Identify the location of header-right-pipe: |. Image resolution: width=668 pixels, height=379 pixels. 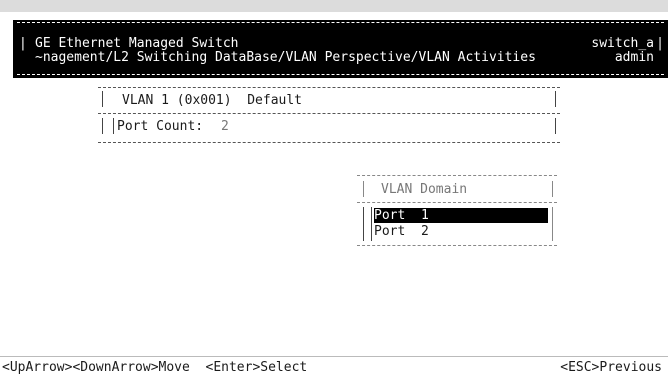
(660, 43).